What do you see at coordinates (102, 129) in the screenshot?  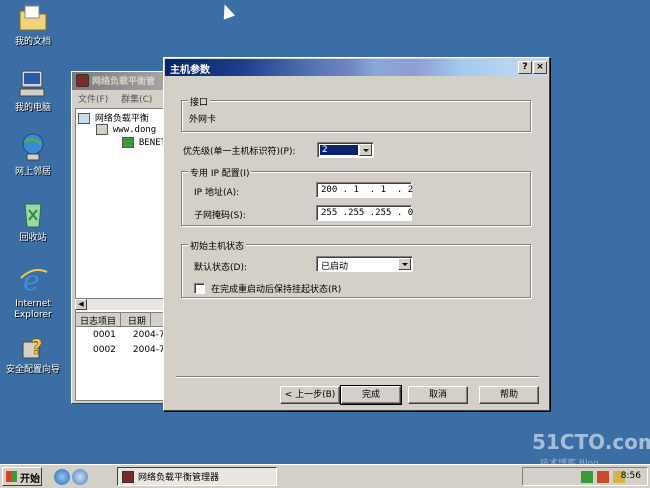 I see `cluster-icon` at bounding box center [102, 129].